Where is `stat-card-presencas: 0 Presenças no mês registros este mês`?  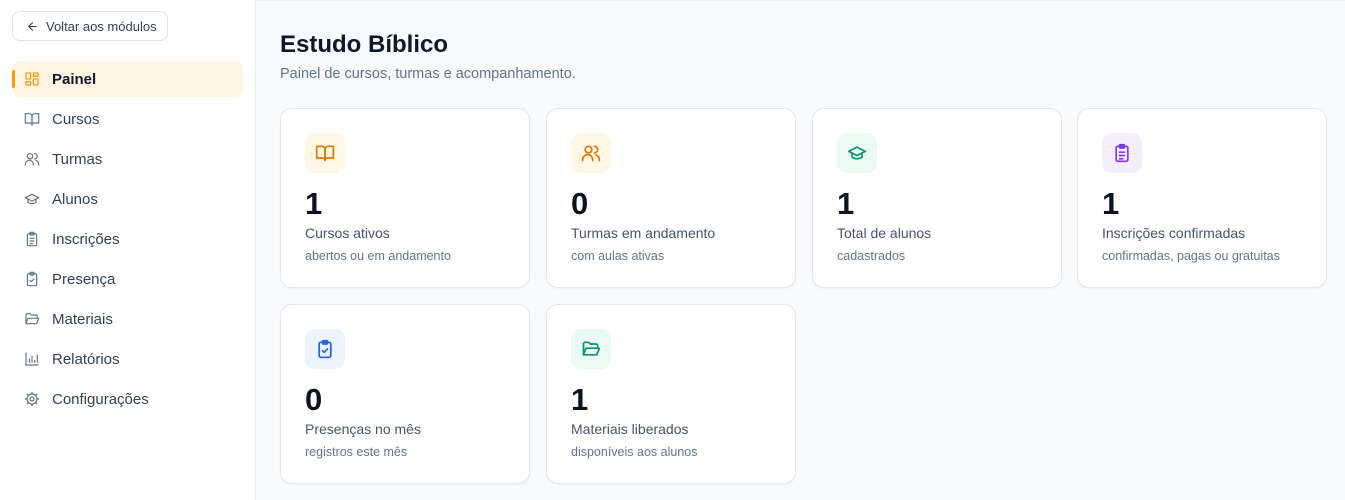 stat-card-presencas: 0 Presenças no mês registros este mês is located at coordinates (405, 394).